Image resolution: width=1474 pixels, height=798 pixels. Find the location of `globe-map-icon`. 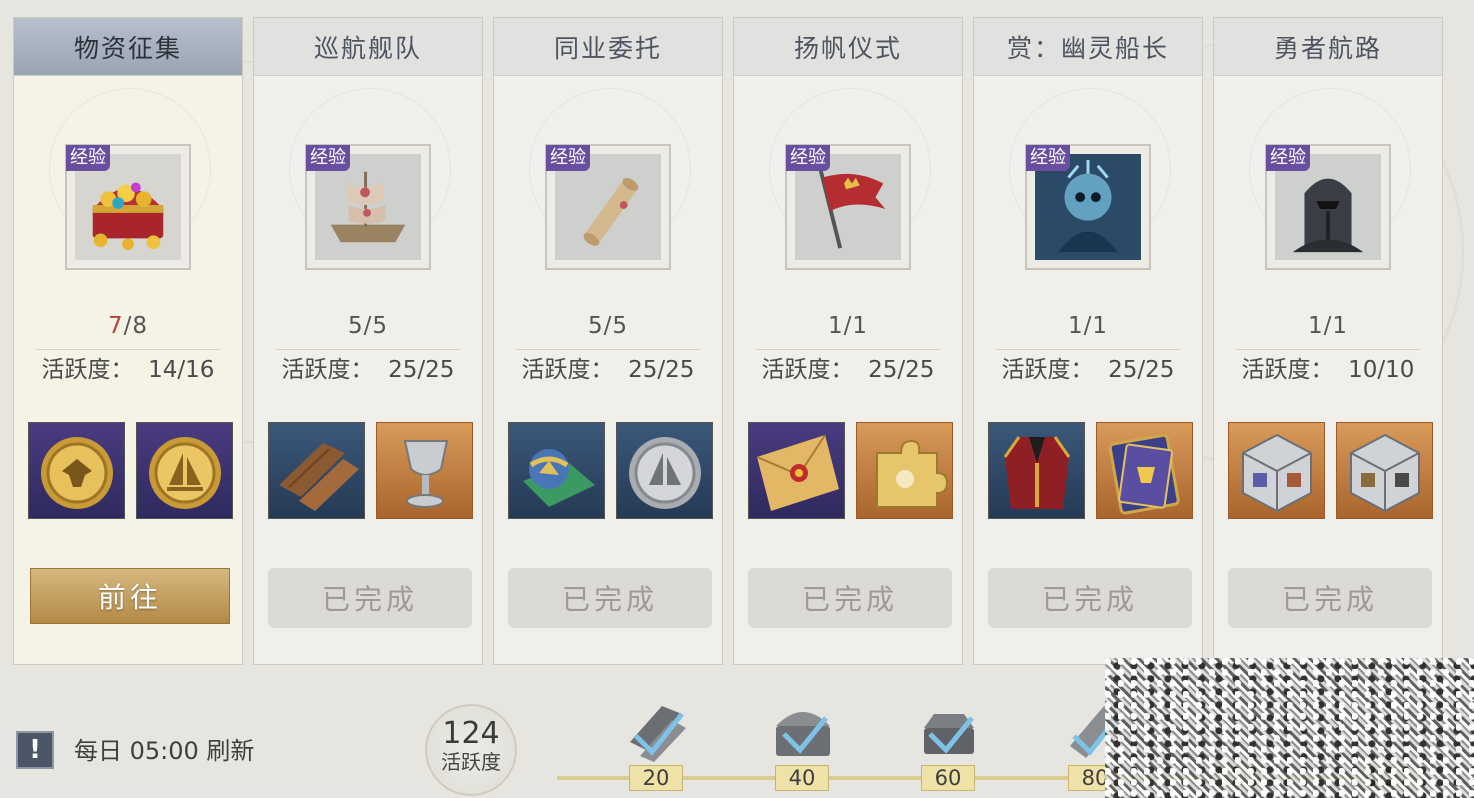

globe-map-icon is located at coordinates (559, 478).